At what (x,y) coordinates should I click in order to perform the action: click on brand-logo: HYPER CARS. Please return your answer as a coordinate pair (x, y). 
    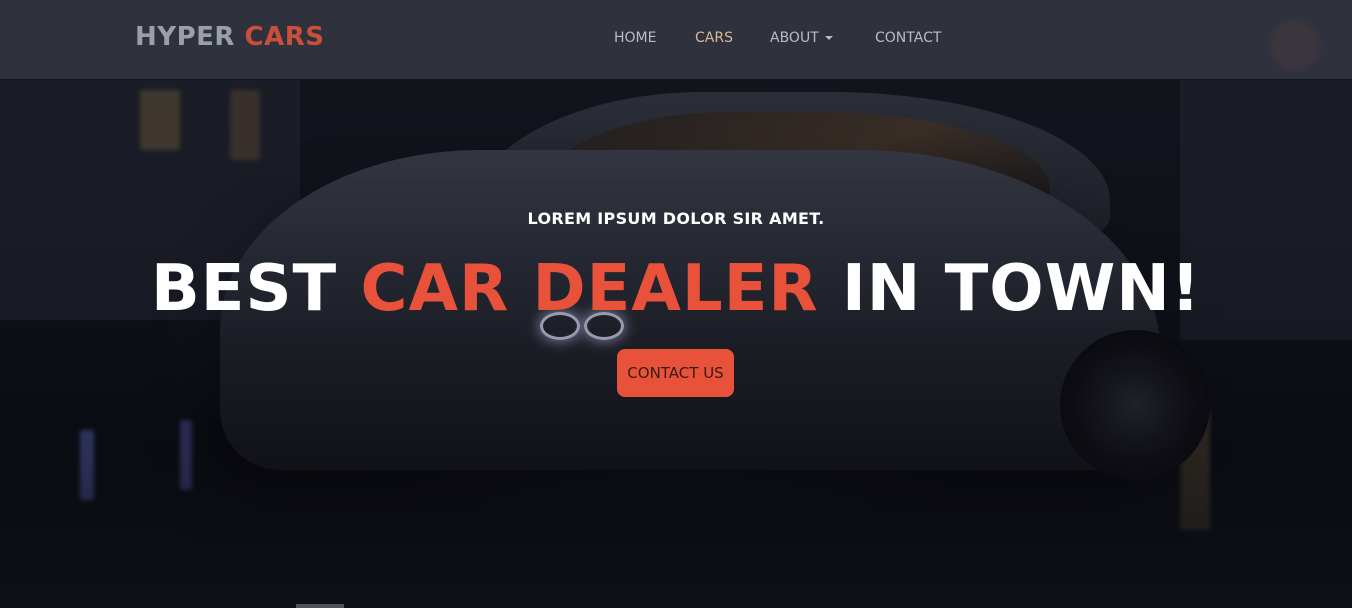
    Looking at the image, I should click on (229, 37).